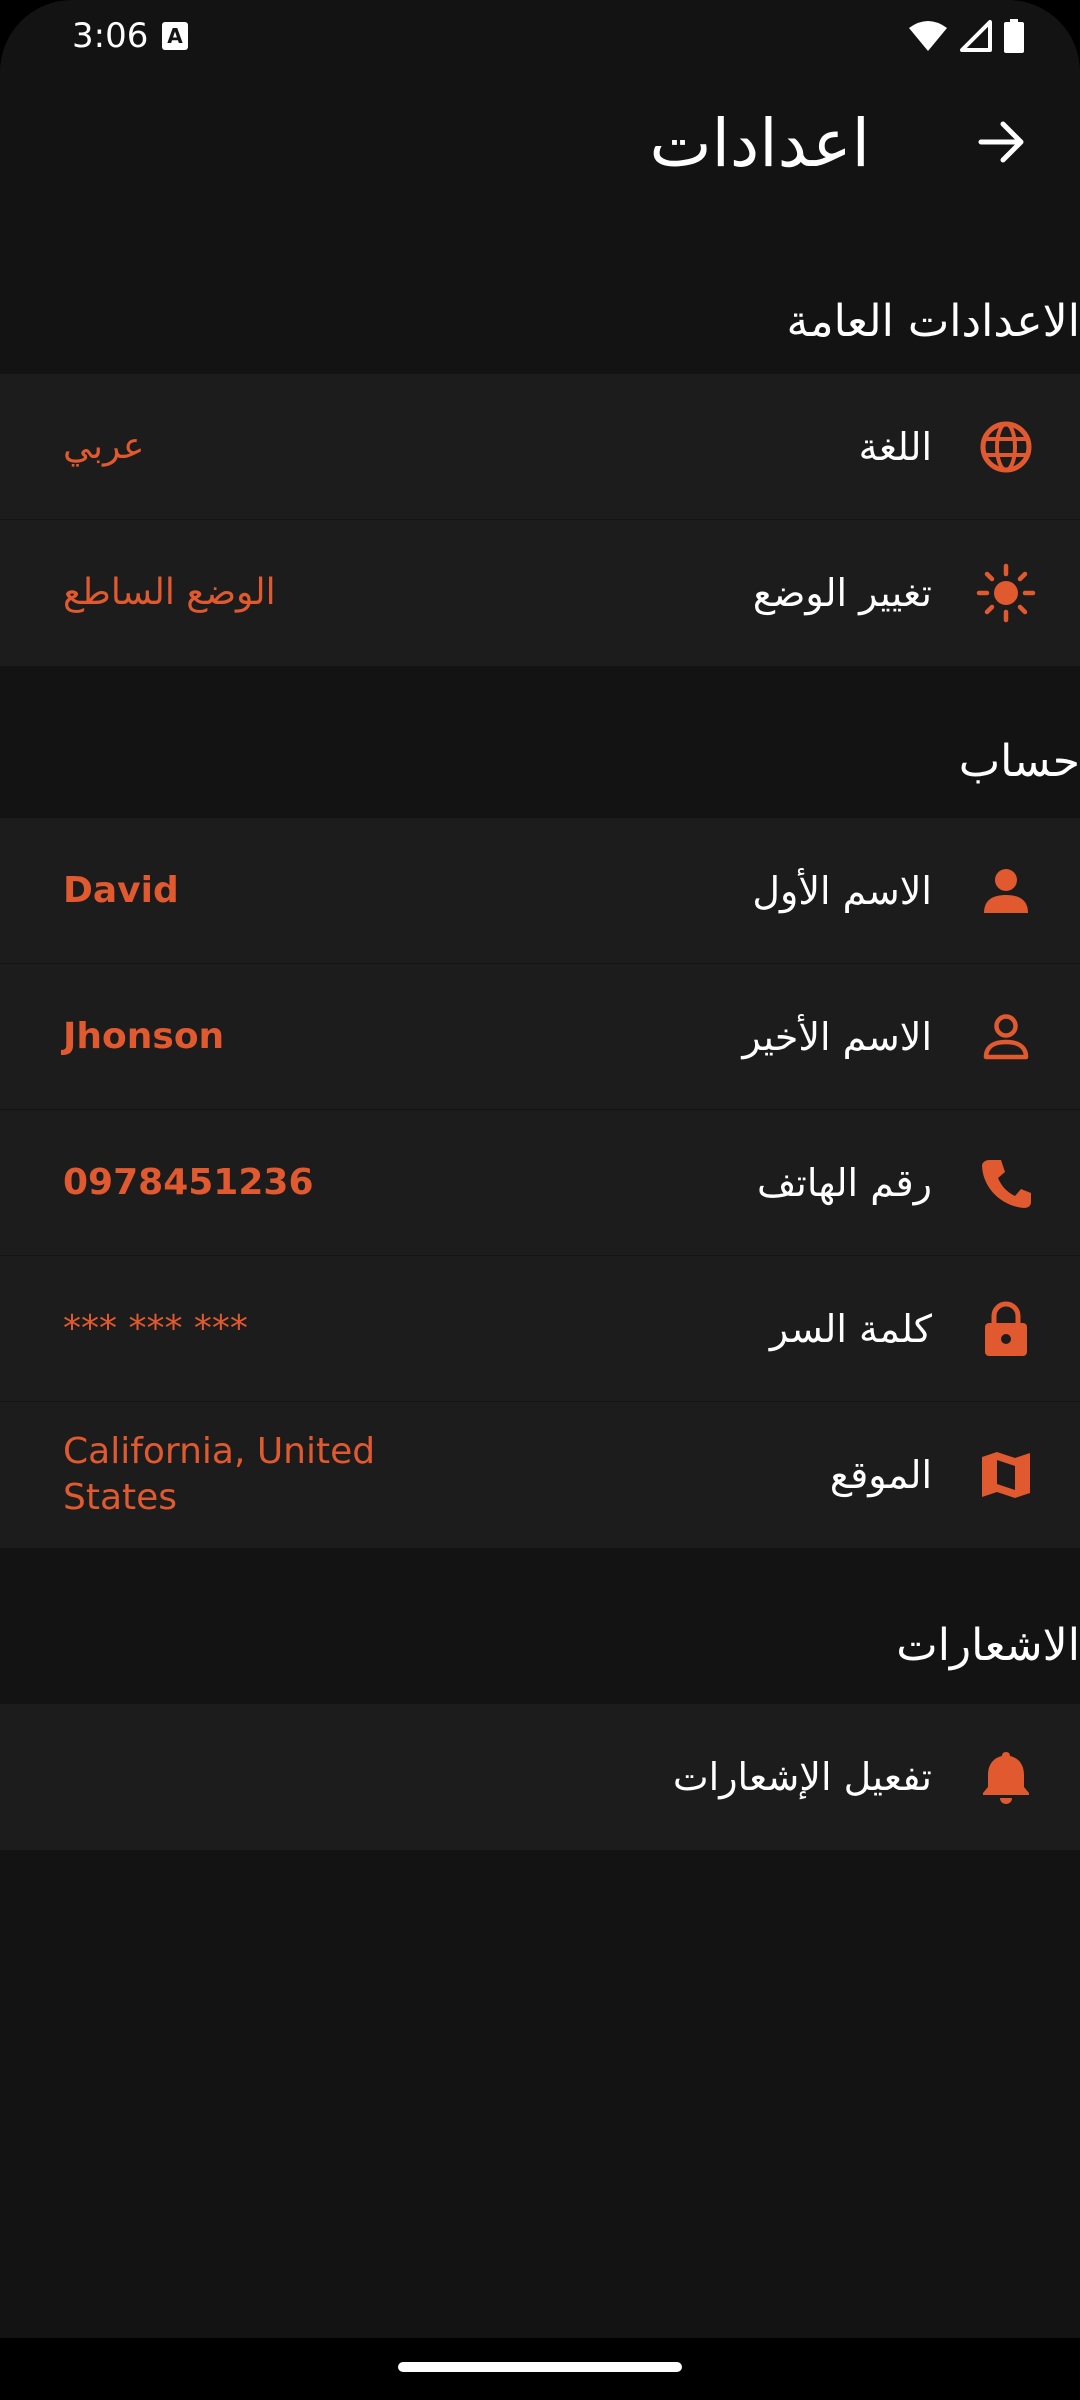  I want to click on person-outline-icon, so click(1006, 1037).